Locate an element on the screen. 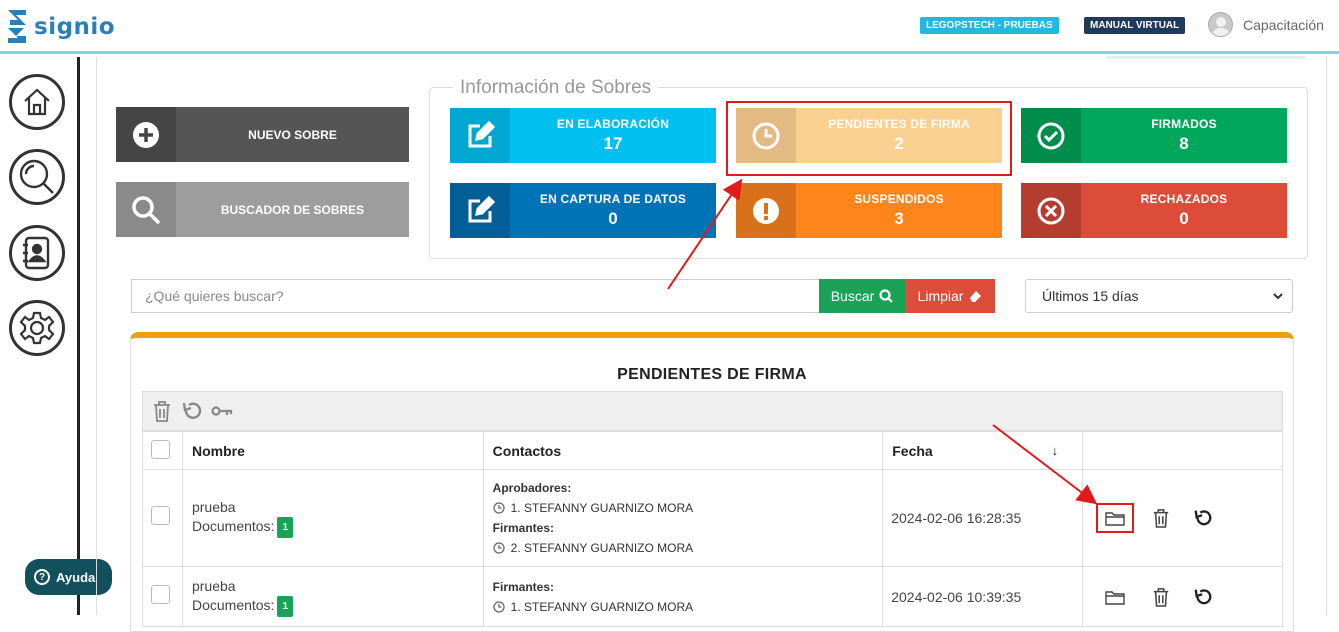 Image resolution: width=1339 pixels, height=632 pixels. column-header-contactos: Contactos is located at coordinates (683, 450).